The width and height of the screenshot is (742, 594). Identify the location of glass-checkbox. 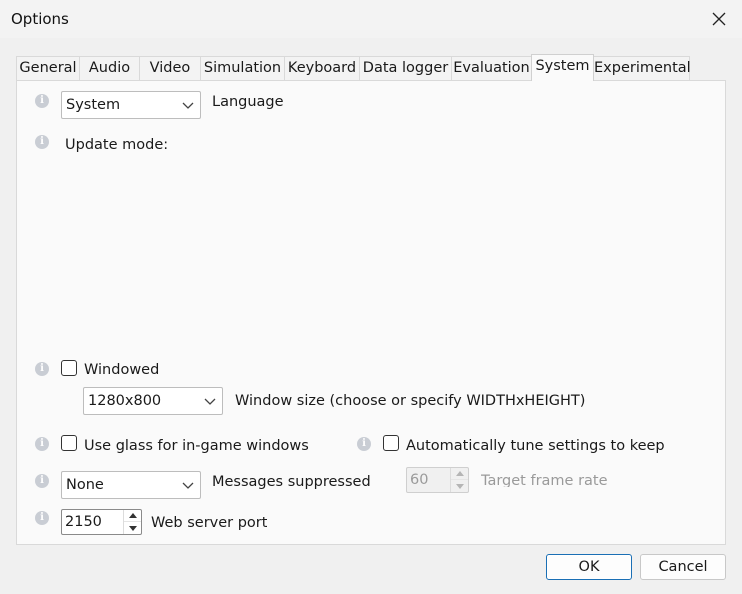
(69, 443).